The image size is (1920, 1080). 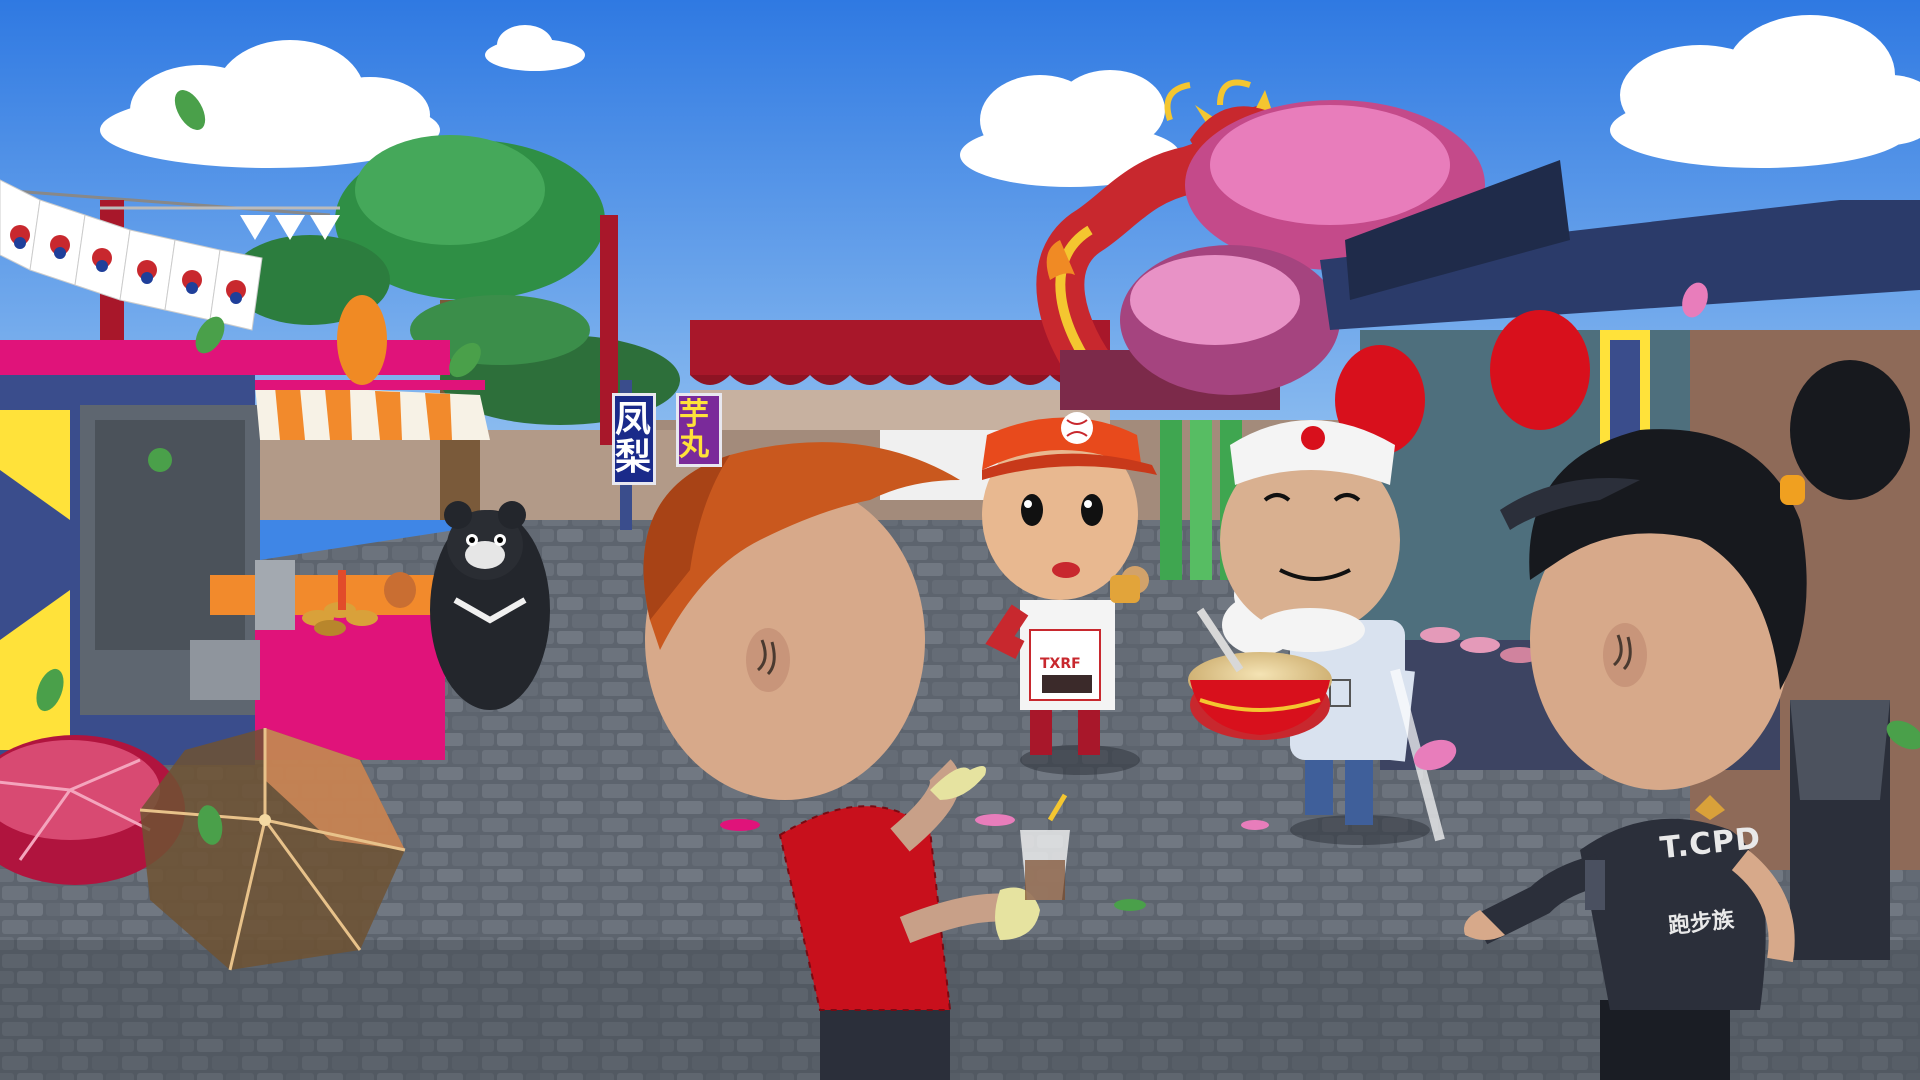 What do you see at coordinates (634, 439) in the screenshot?
I see `pineapple-sign: 凤梨` at bounding box center [634, 439].